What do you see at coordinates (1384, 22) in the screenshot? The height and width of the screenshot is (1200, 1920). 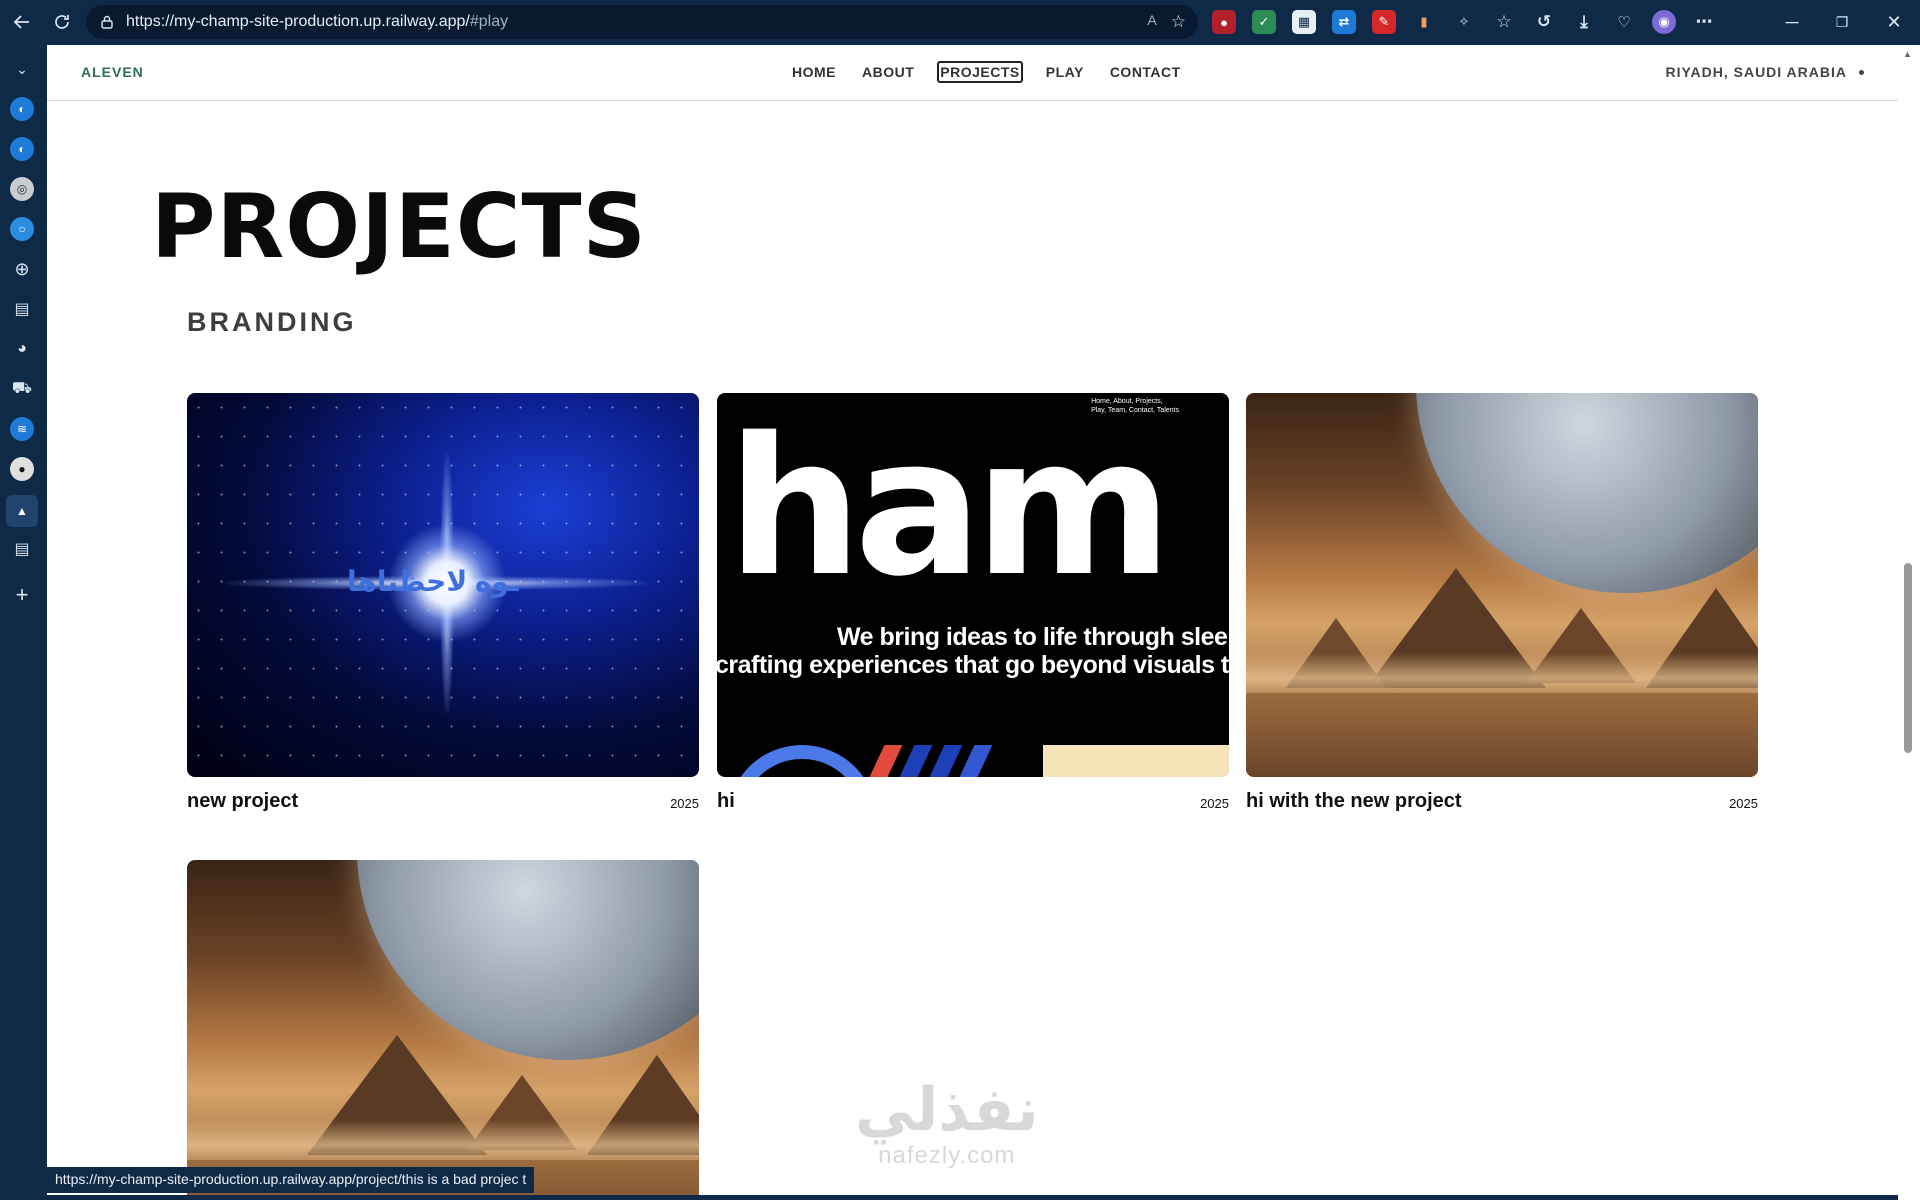 I see `extension-pen-icon: ✎` at bounding box center [1384, 22].